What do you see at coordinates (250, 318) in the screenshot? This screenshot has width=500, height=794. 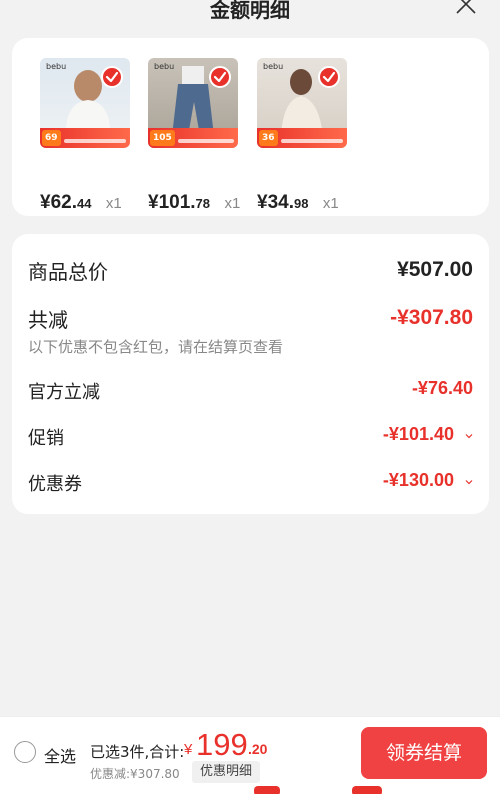 I see `reduce-row: 共减 -¥307.80` at bounding box center [250, 318].